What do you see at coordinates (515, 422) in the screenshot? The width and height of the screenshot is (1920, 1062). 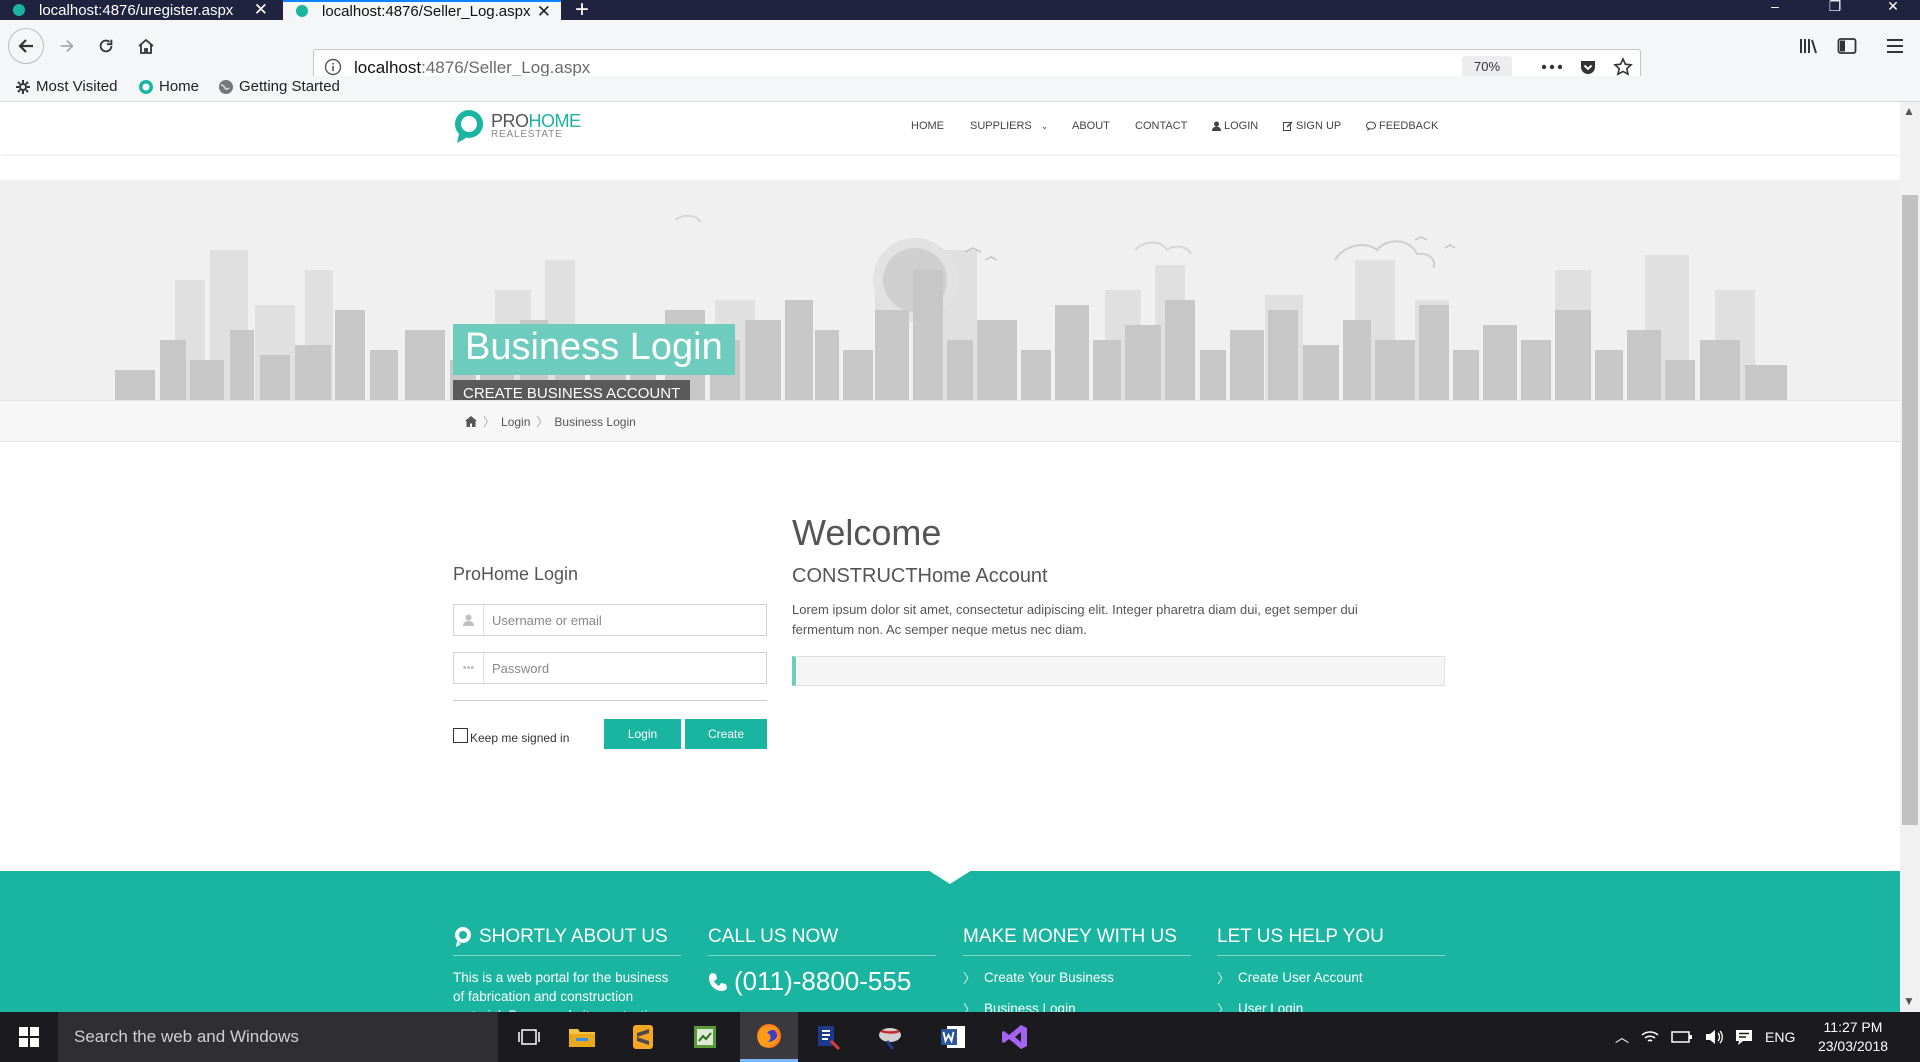 I see `breadcrumb-login: Login` at bounding box center [515, 422].